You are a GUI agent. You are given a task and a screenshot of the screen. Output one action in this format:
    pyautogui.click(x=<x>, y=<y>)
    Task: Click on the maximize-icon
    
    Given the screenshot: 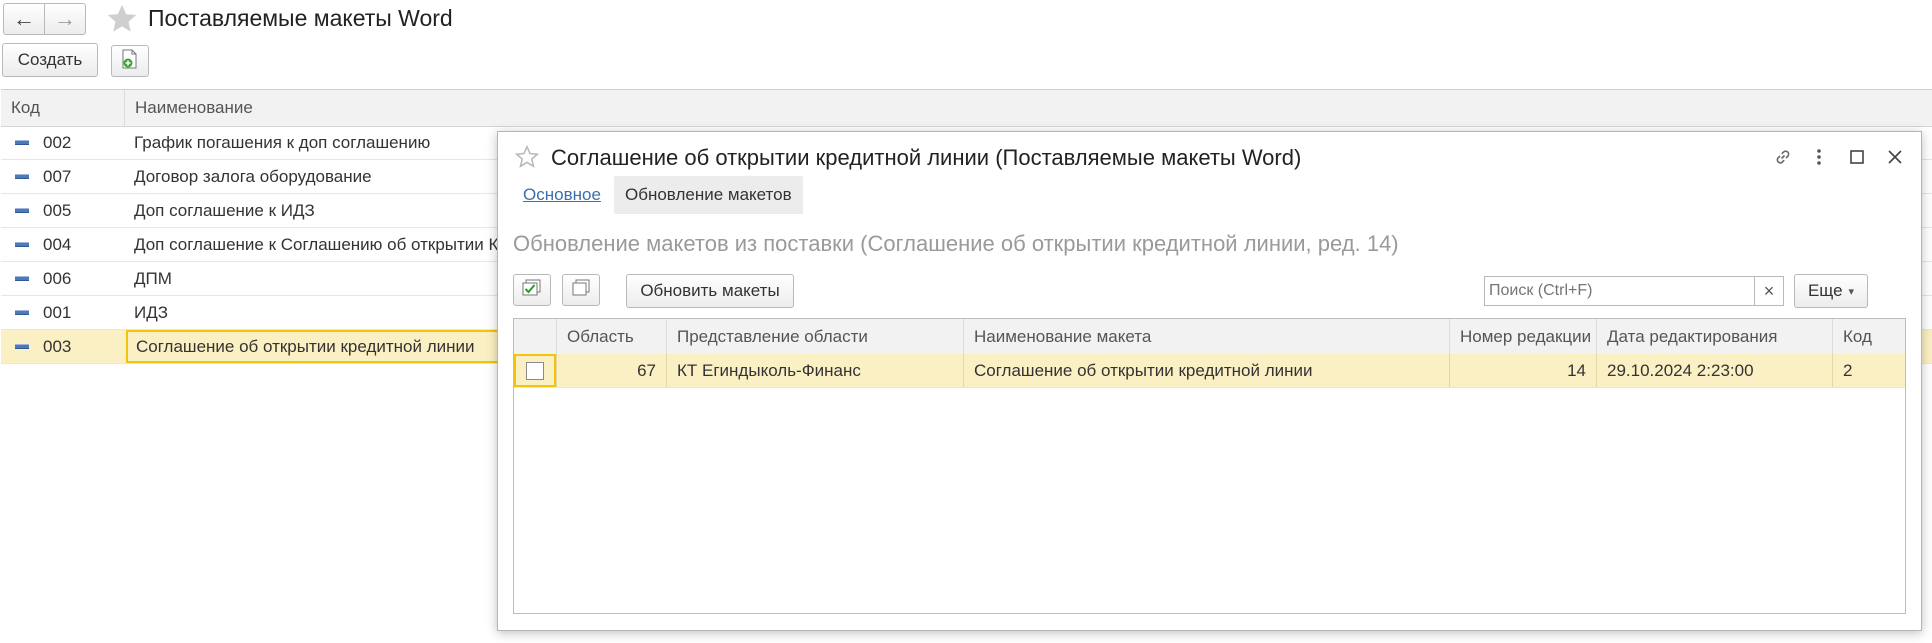 What is the action you would take?
    pyautogui.click(x=1857, y=157)
    